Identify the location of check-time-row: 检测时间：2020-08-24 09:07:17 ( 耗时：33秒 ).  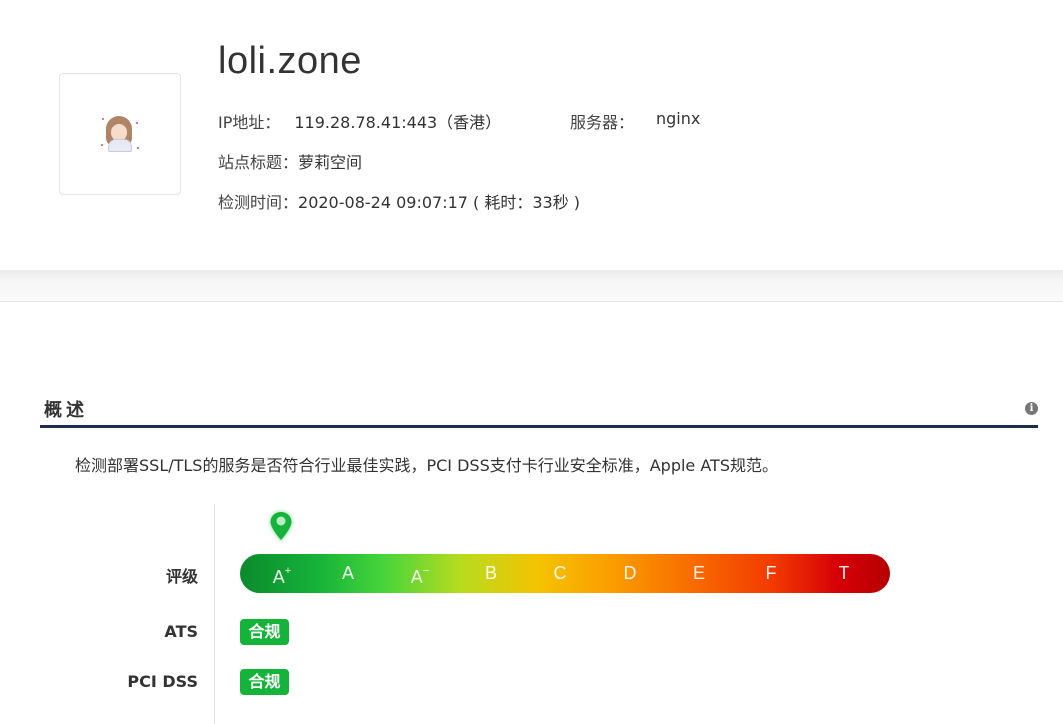
(399, 201).